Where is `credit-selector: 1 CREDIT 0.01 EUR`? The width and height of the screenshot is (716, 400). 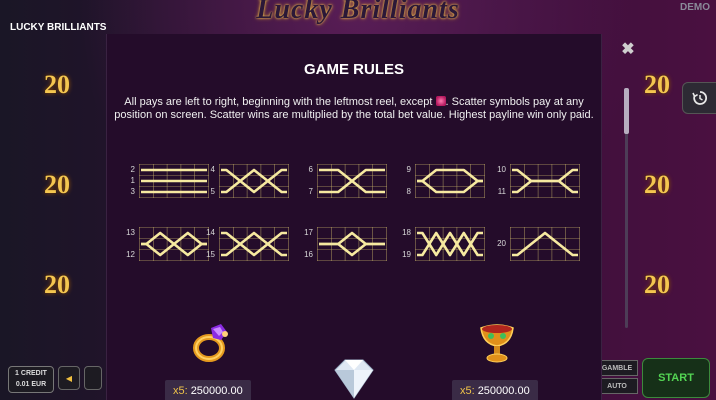
credit-selector: 1 CREDIT 0.01 EUR is located at coordinates (31, 379).